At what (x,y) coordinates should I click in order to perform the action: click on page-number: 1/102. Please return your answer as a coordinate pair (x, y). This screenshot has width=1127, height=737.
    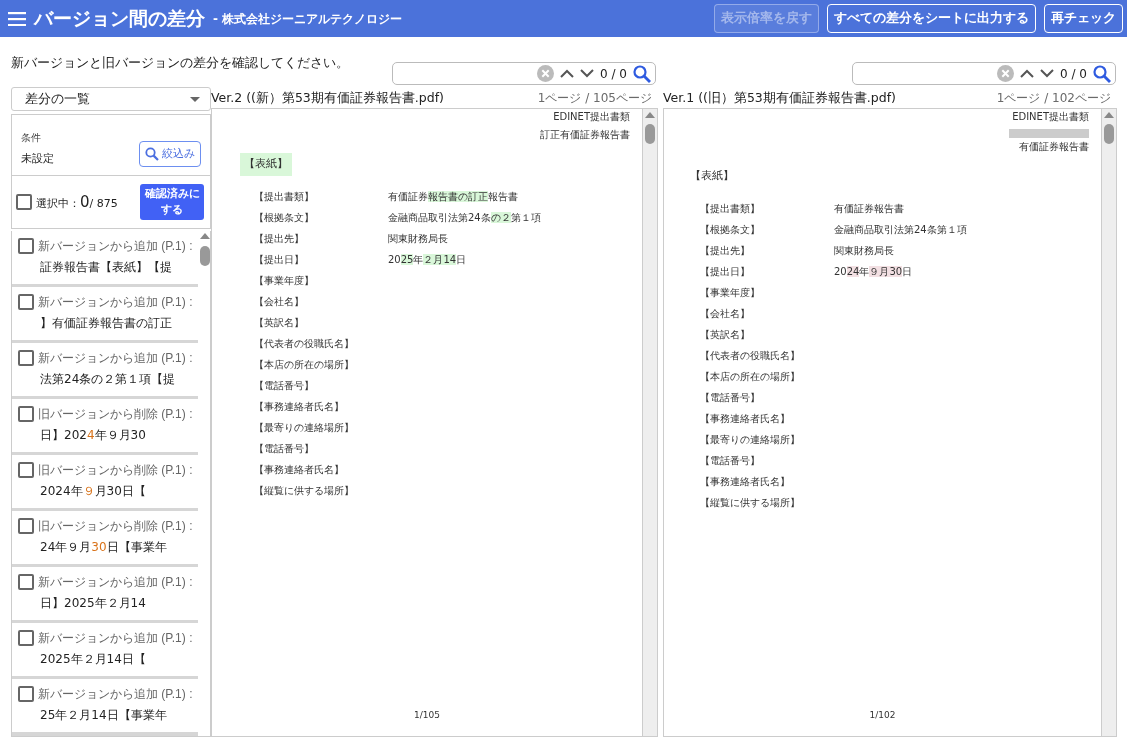
    Looking at the image, I should click on (882, 715).